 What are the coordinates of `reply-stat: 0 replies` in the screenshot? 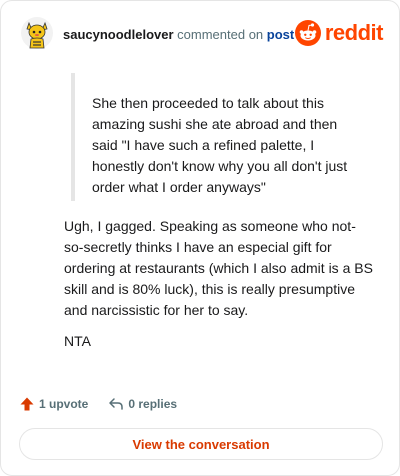 It's located at (142, 404).